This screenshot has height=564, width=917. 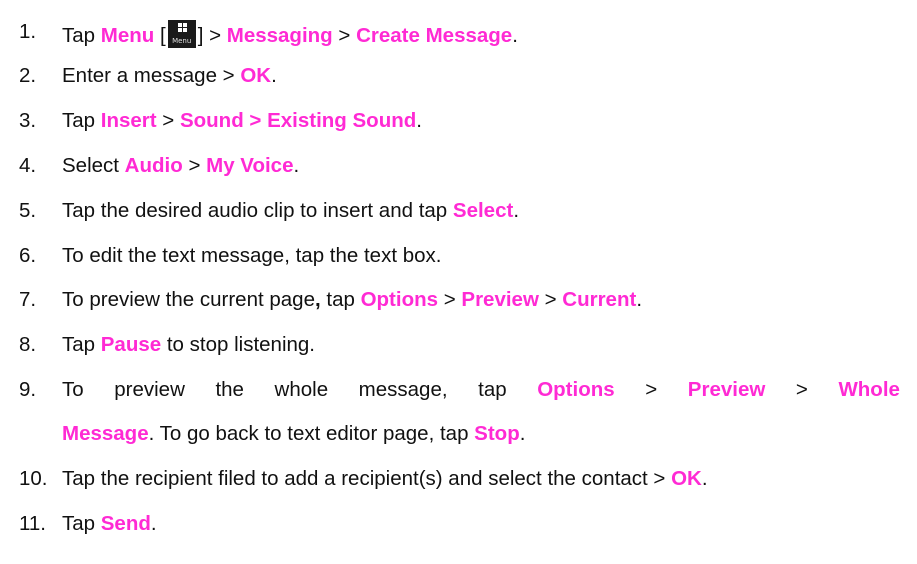 What do you see at coordinates (188, 299) in the screenshot?
I see `text: To preview the current page` at bounding box center [188, 299].